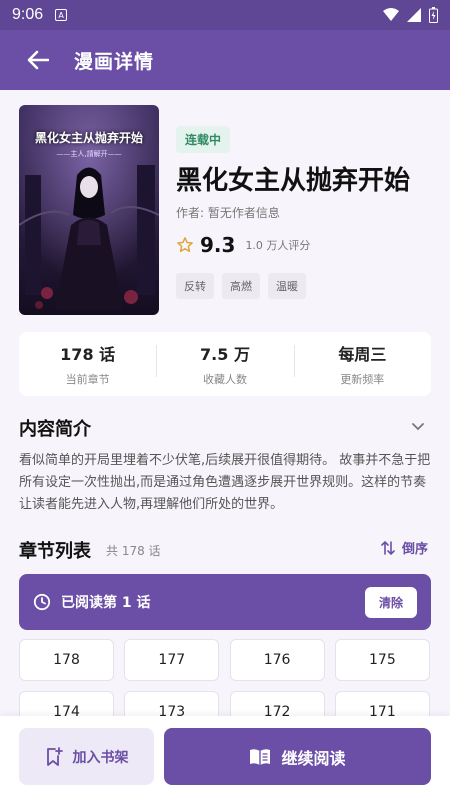 The height and width of the screenshot is (800, 450). I want to click on book-open-icon, so click(260, 756).